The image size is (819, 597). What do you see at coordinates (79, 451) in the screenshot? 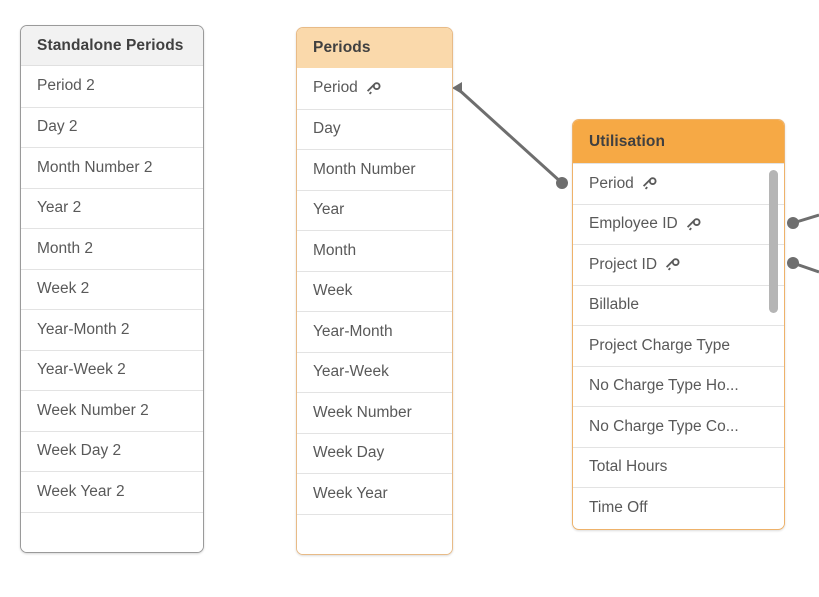
I see `field-label: Week Day 2` at bounding box center [79, 451].